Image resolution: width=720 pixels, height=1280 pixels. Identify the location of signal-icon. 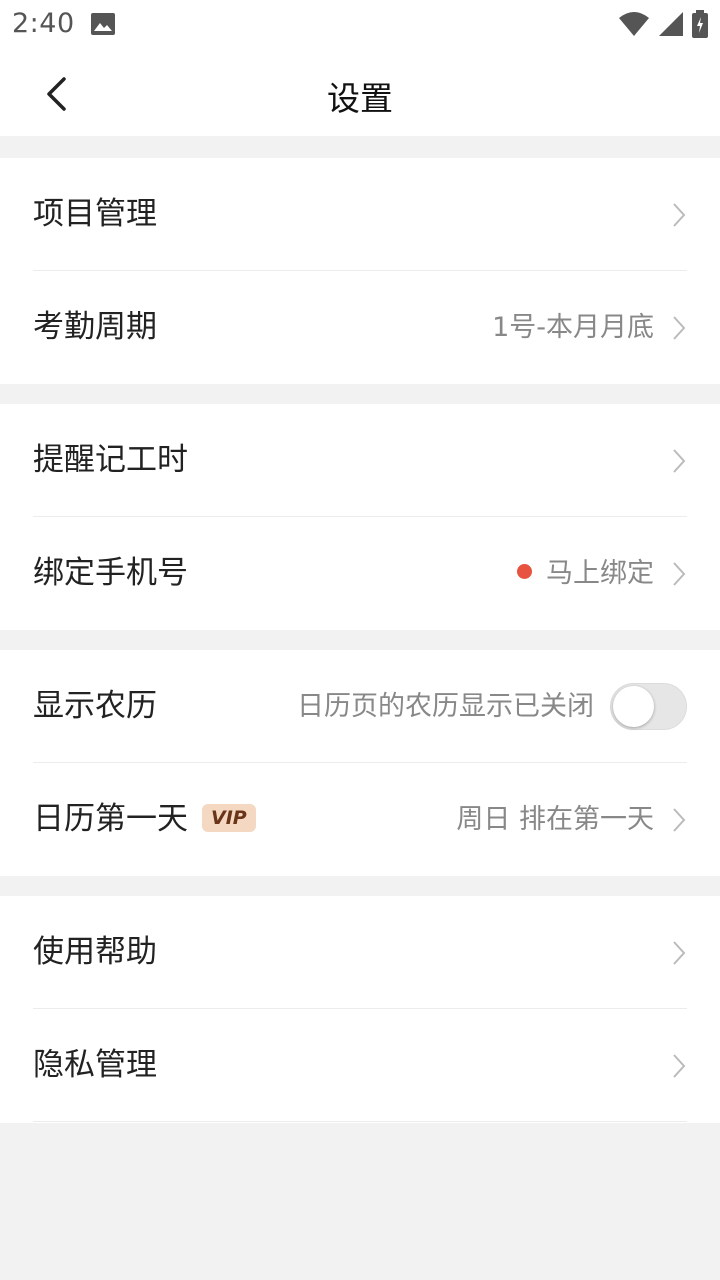
(671, 24).